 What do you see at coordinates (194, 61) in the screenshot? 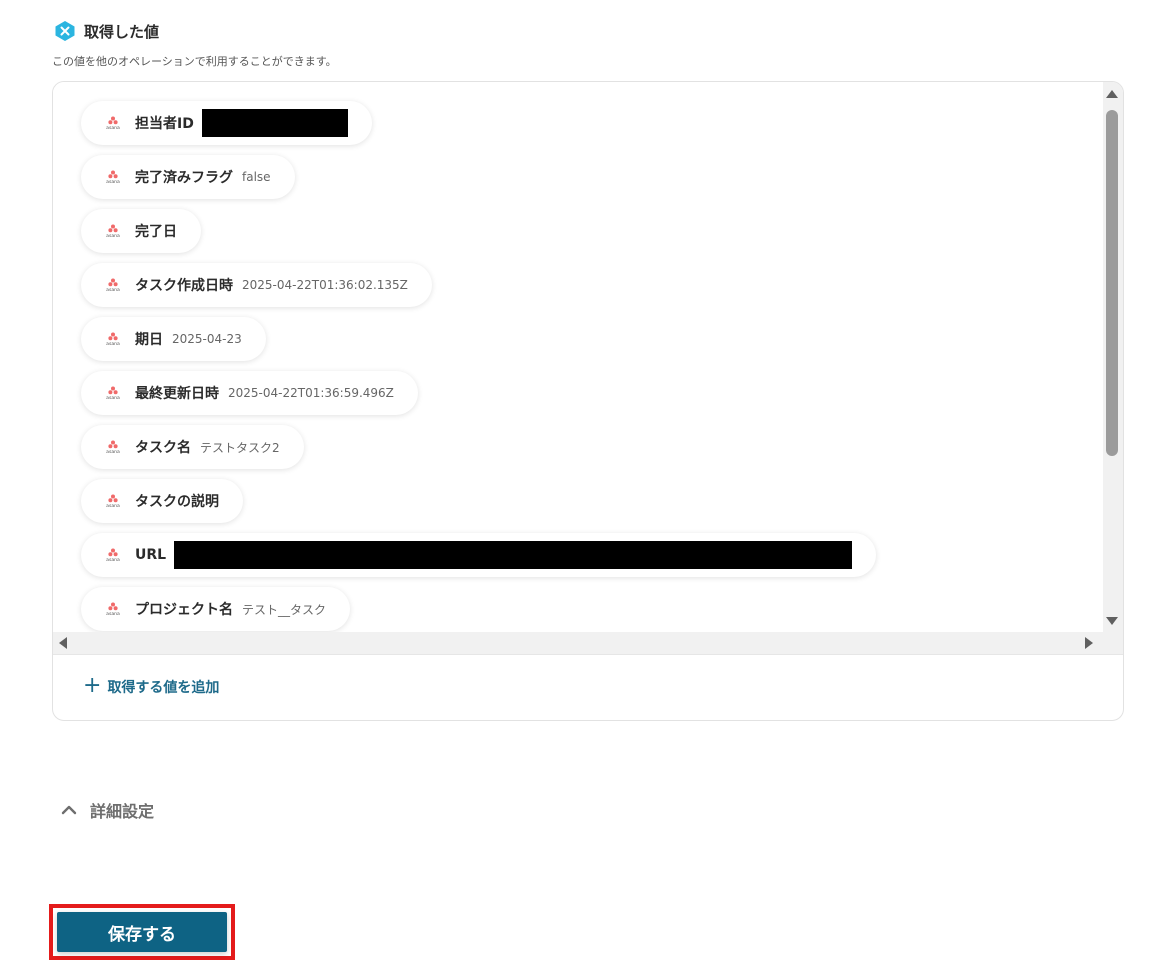
I see `section-description: この値を他のオペレーションで利用することができます。` at bounding box center [194, 61].